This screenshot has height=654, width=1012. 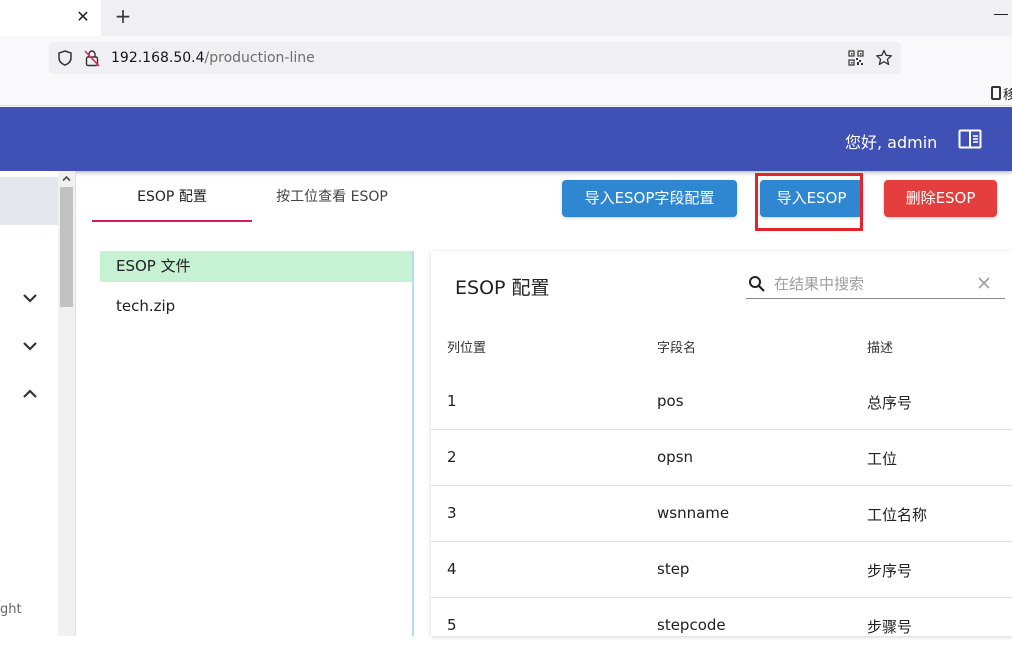 What do you see at coordinates (502, 288) in the screenshot?
I see `card-title: ESOP 配置` at bounding box center [502, 288].